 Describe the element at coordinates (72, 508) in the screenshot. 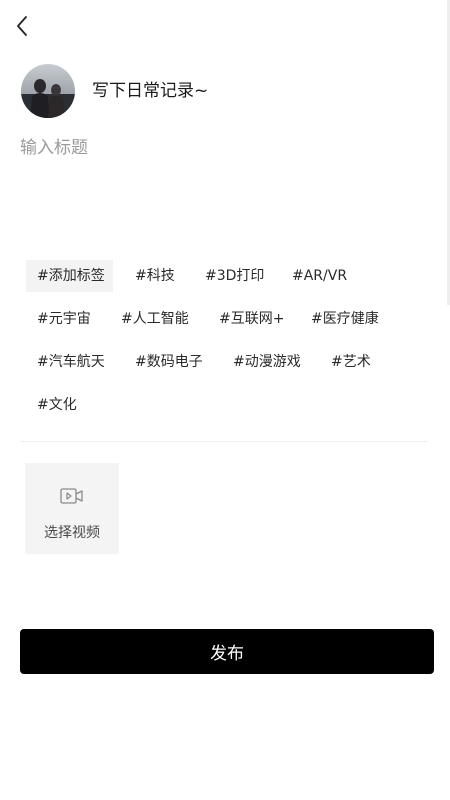

I see `select-video-button: 选择视频` at that location.